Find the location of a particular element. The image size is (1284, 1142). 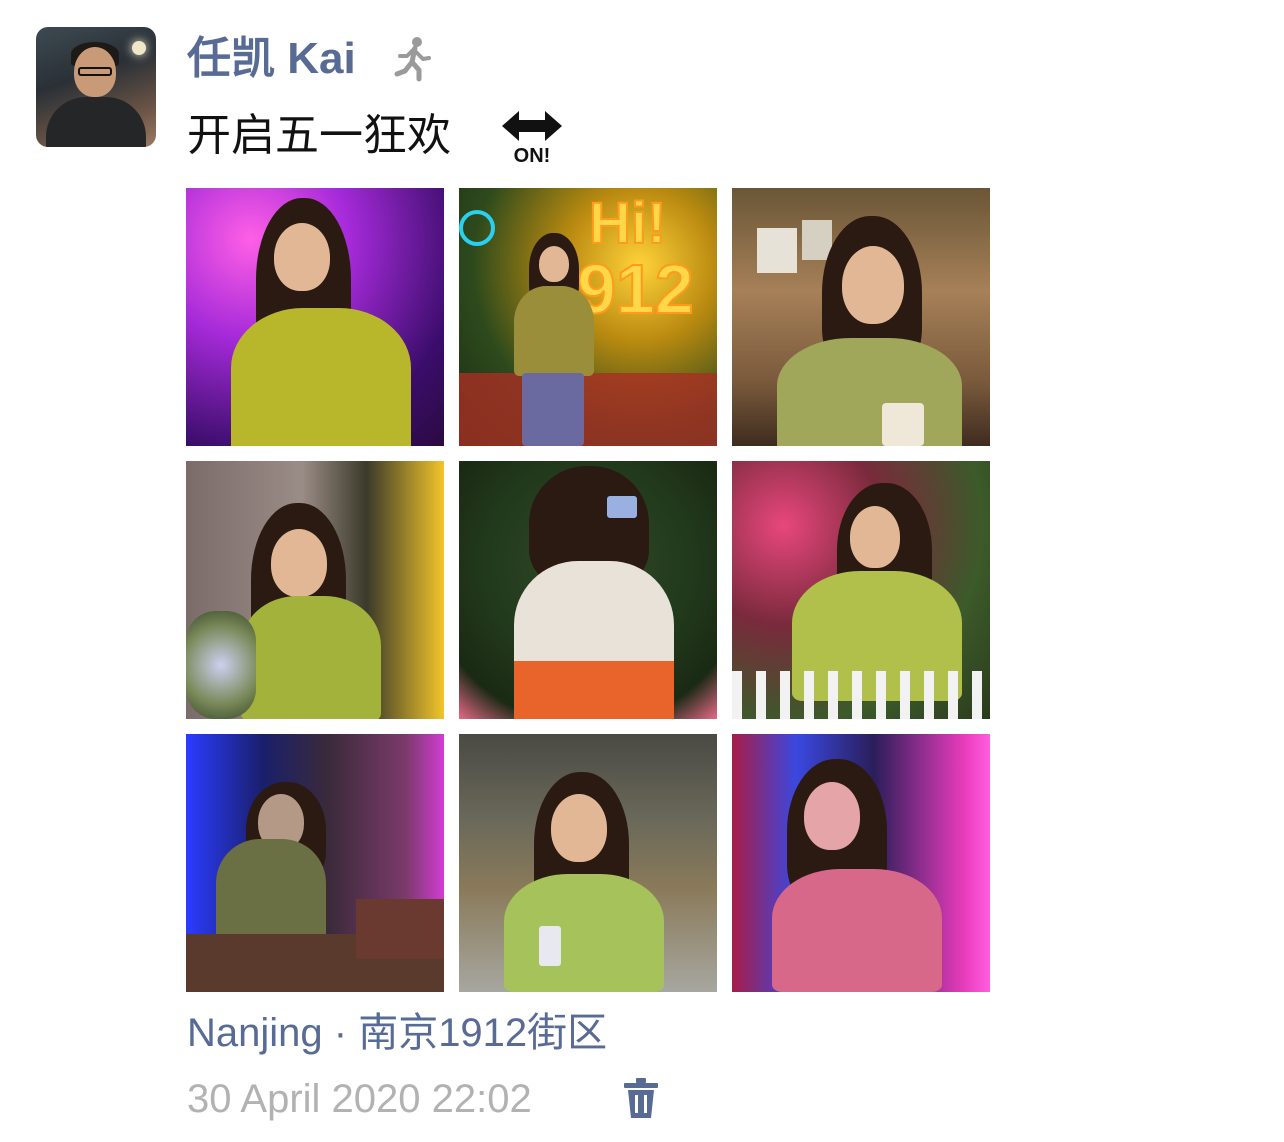

on-label: ON! is located at coordinates (532, 155).